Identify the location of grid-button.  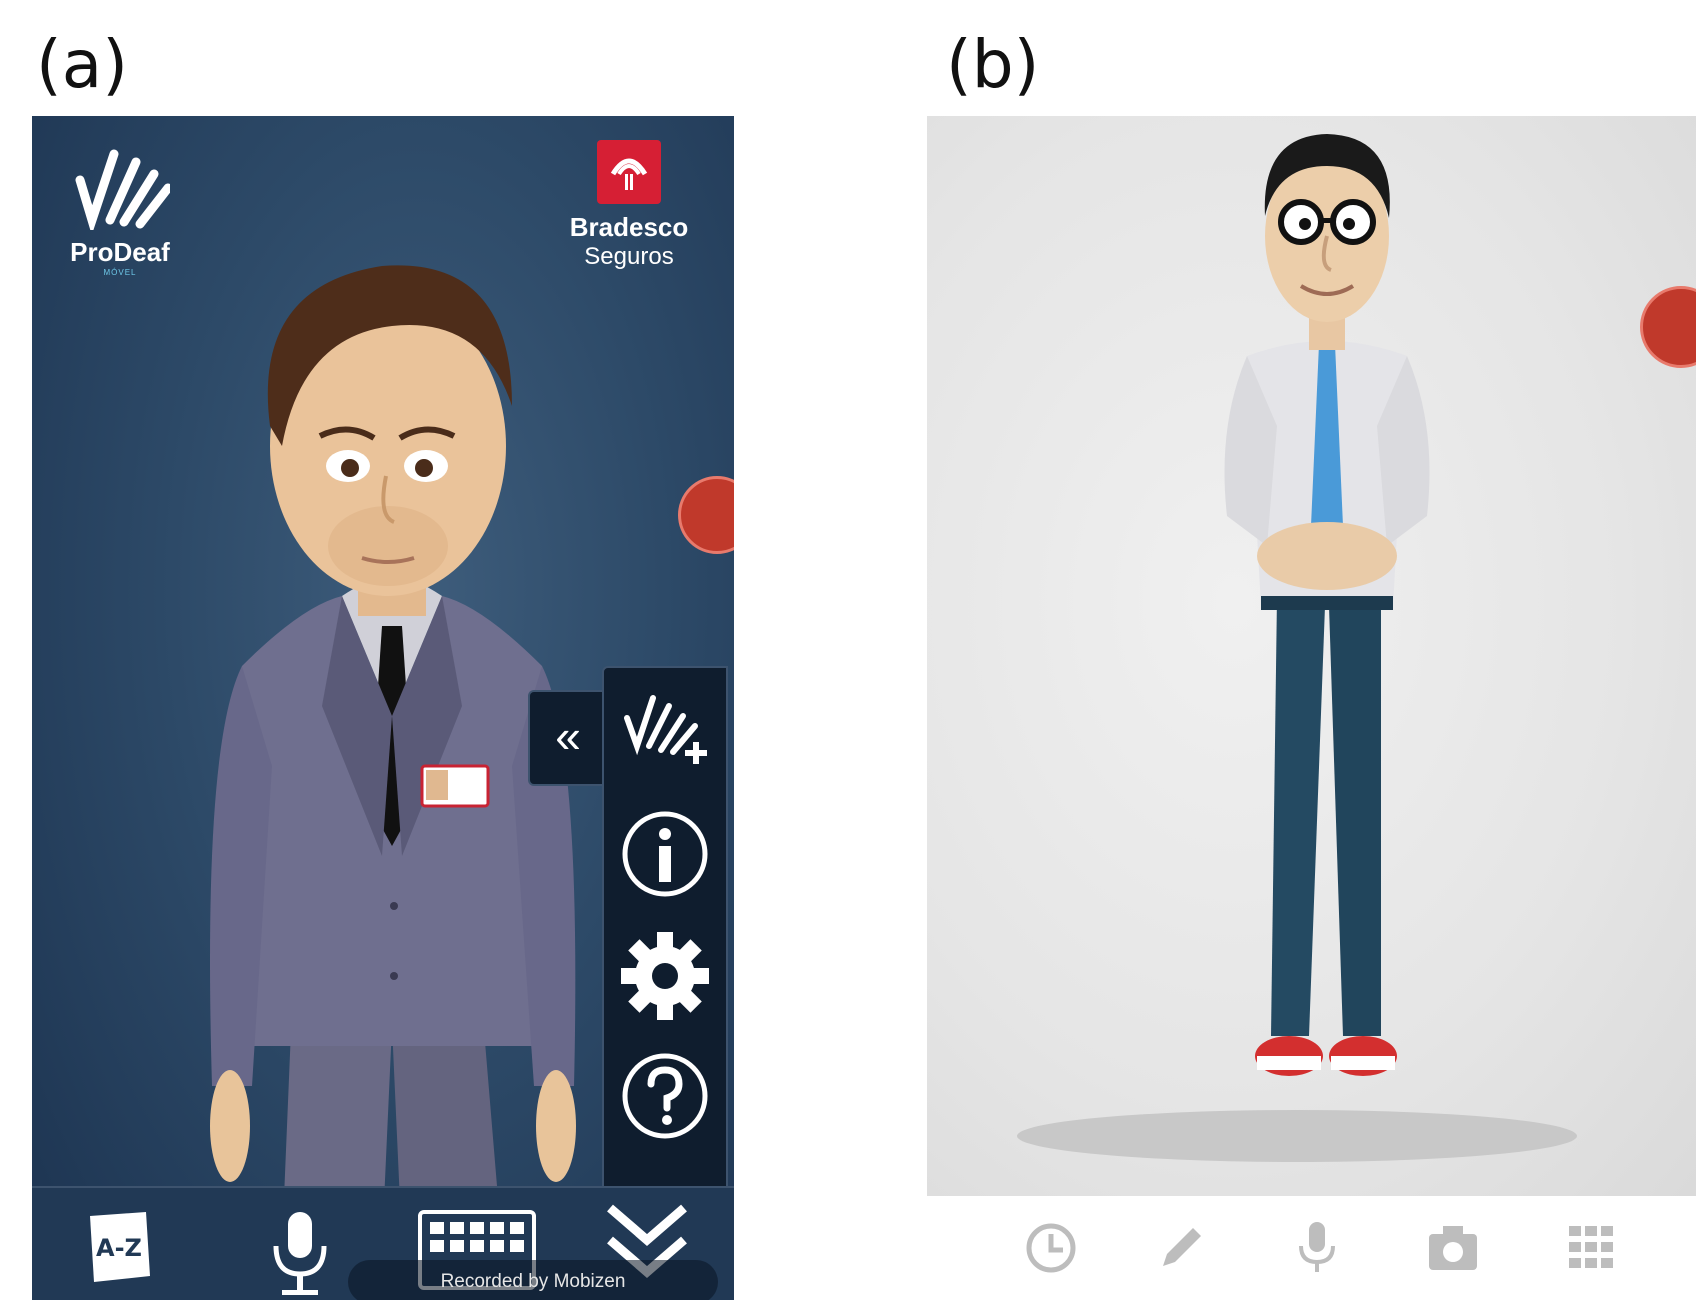
(1591, 1250).